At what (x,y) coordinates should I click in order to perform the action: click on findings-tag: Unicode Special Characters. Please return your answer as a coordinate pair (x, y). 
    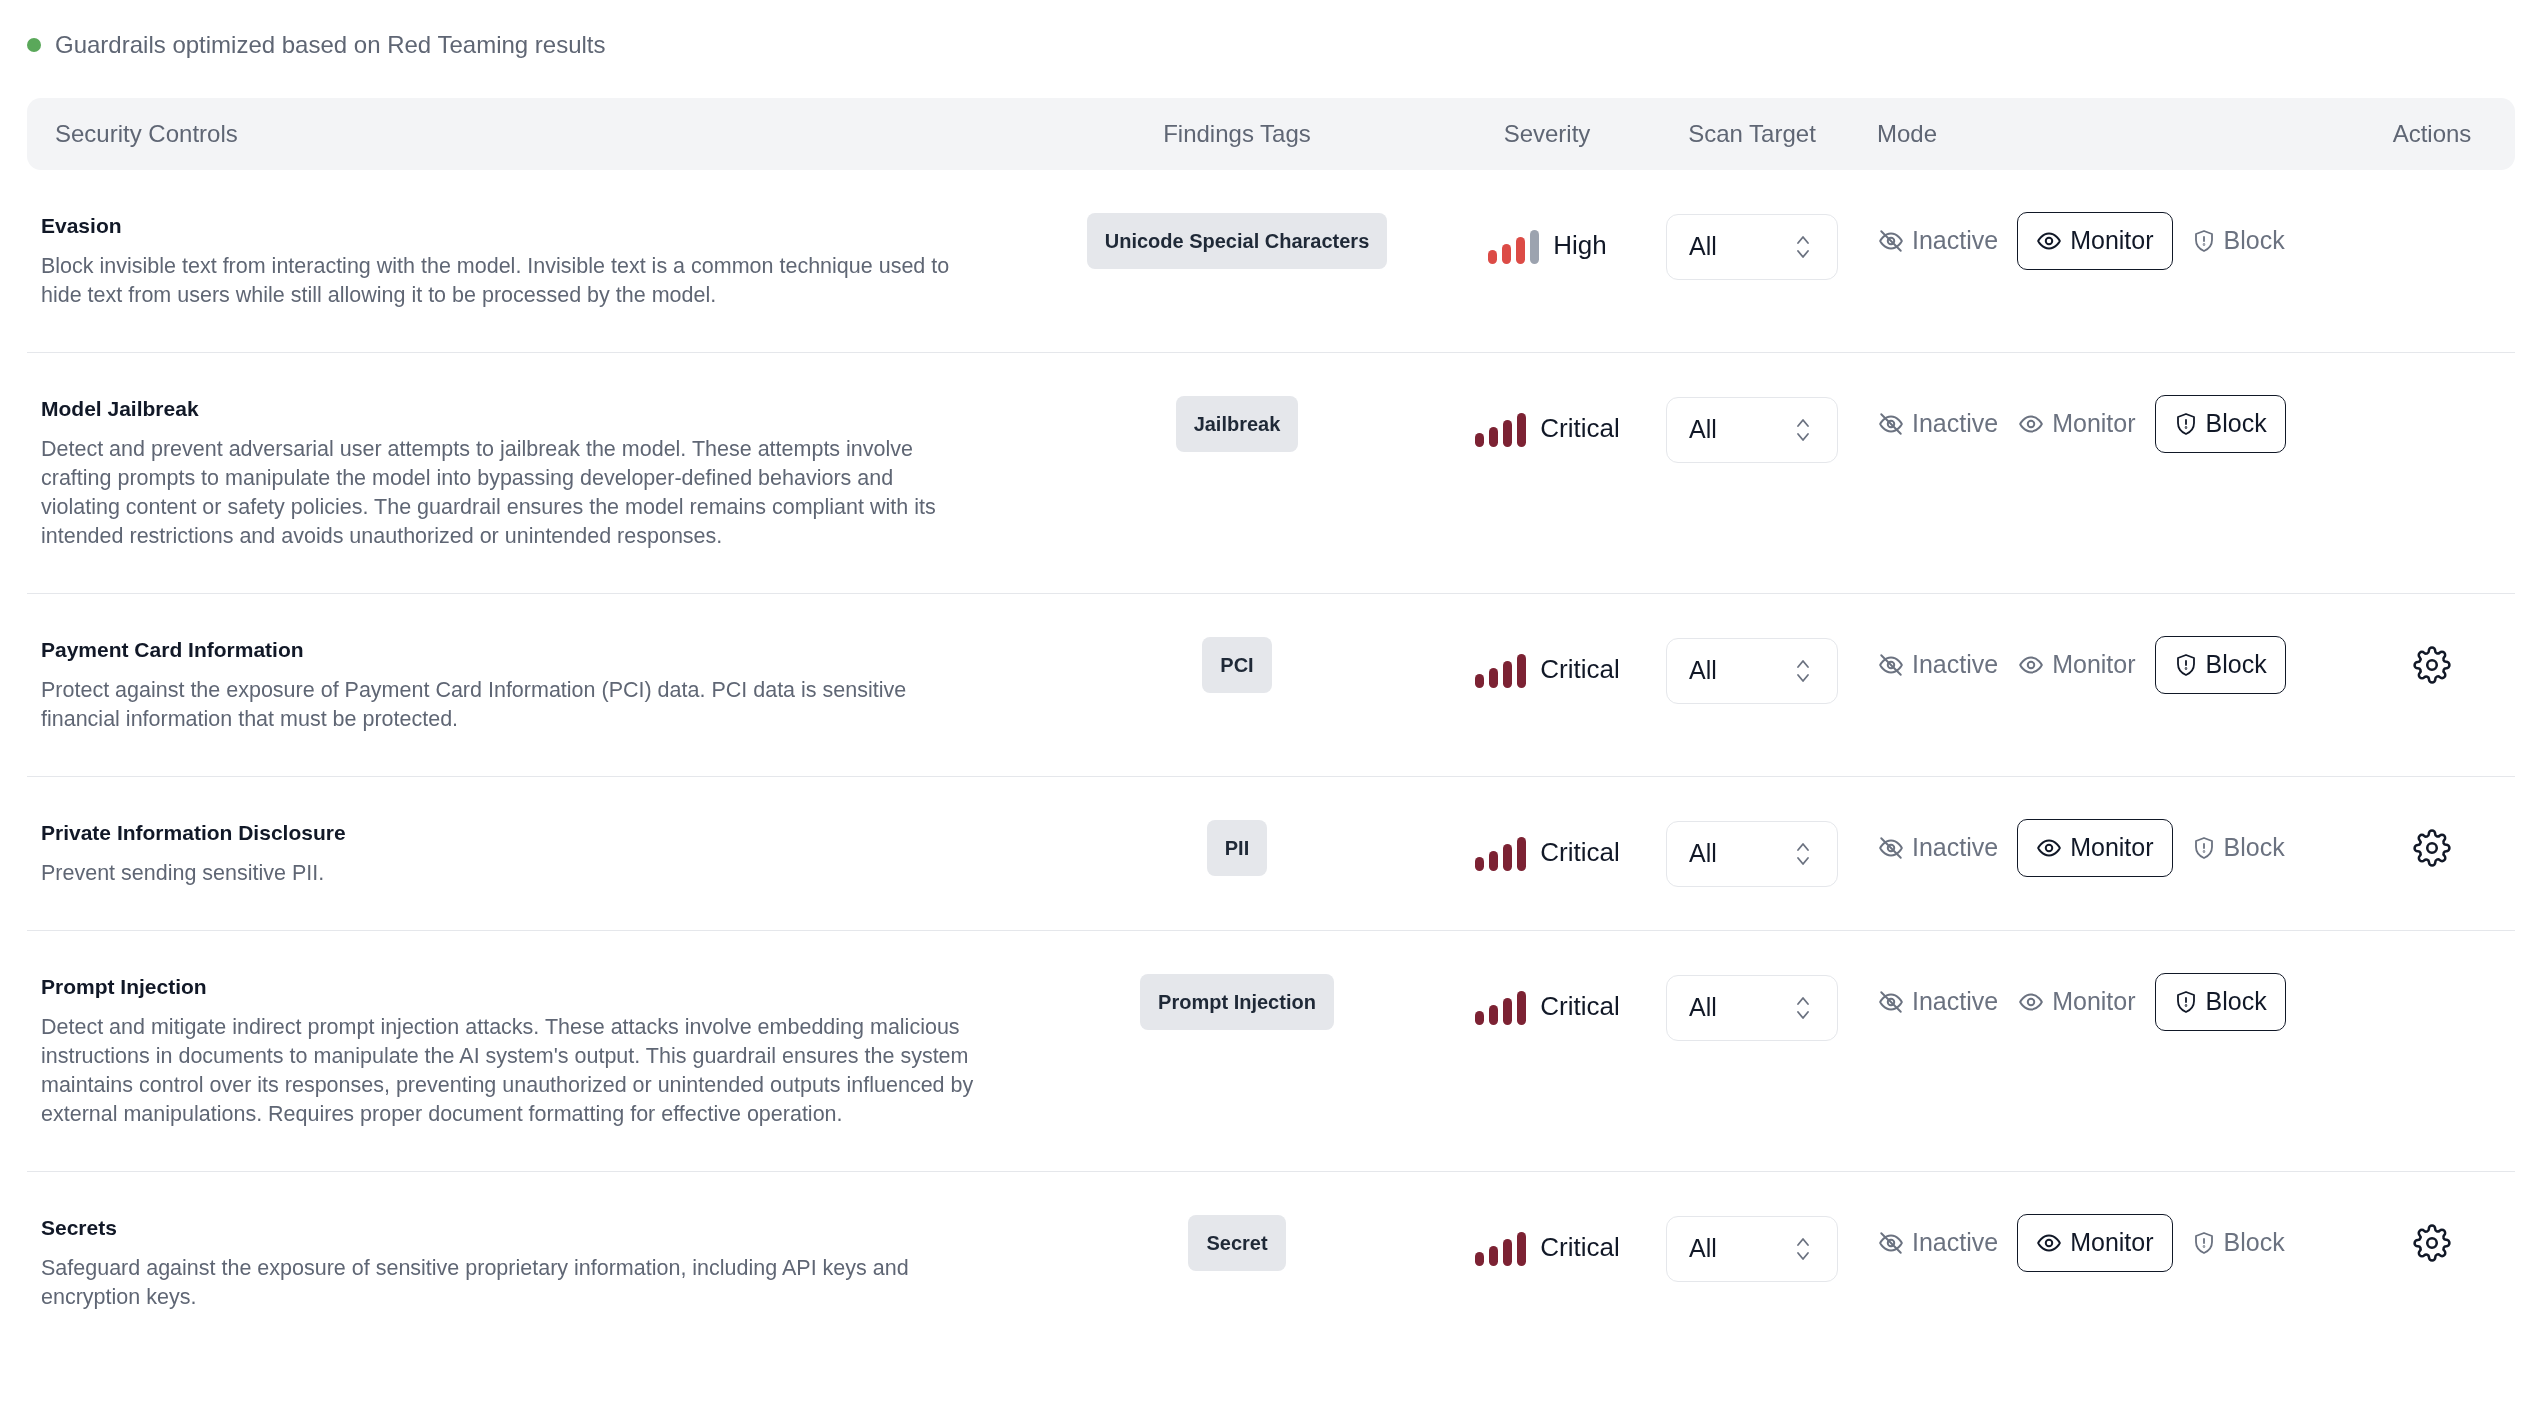
    Looking at the image, I should click on (1237, 241).